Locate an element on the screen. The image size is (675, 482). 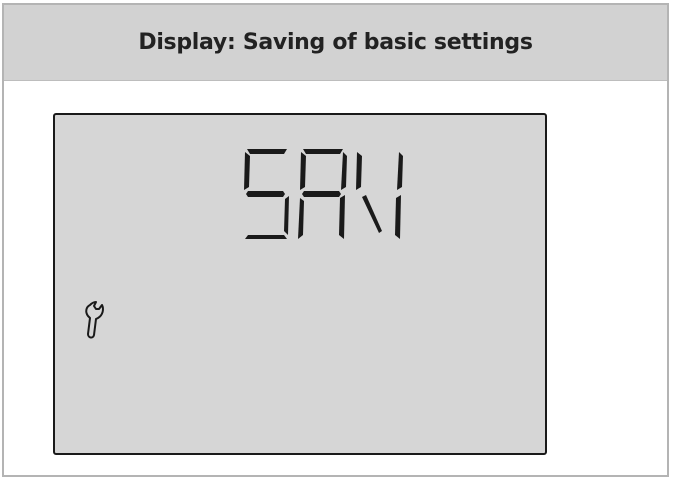
lcd-segment-digits is located at coordinates (323, 194).